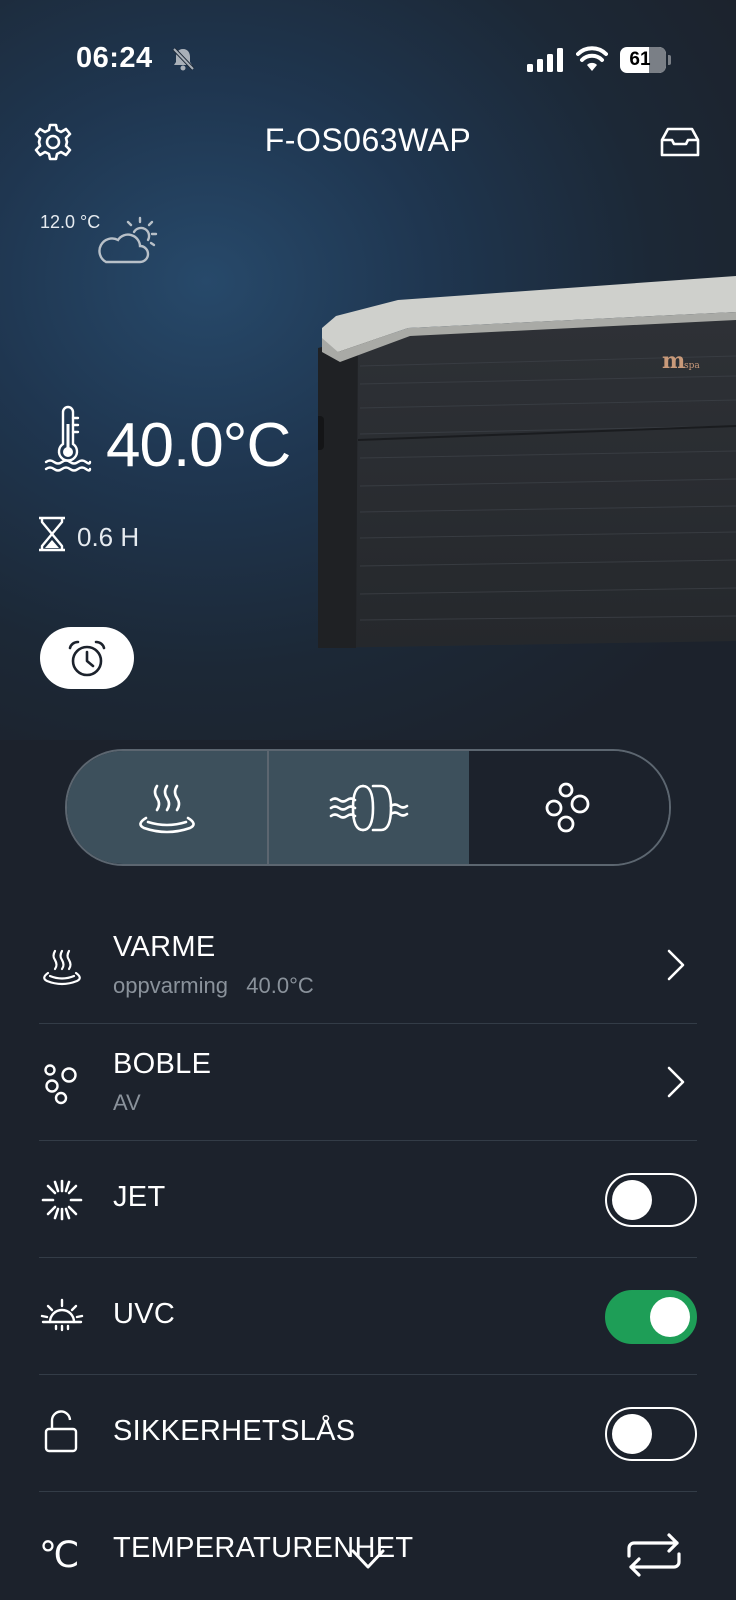 The image size is (736, 1600). I want to click on lock-toggle, so click(651, 1434).